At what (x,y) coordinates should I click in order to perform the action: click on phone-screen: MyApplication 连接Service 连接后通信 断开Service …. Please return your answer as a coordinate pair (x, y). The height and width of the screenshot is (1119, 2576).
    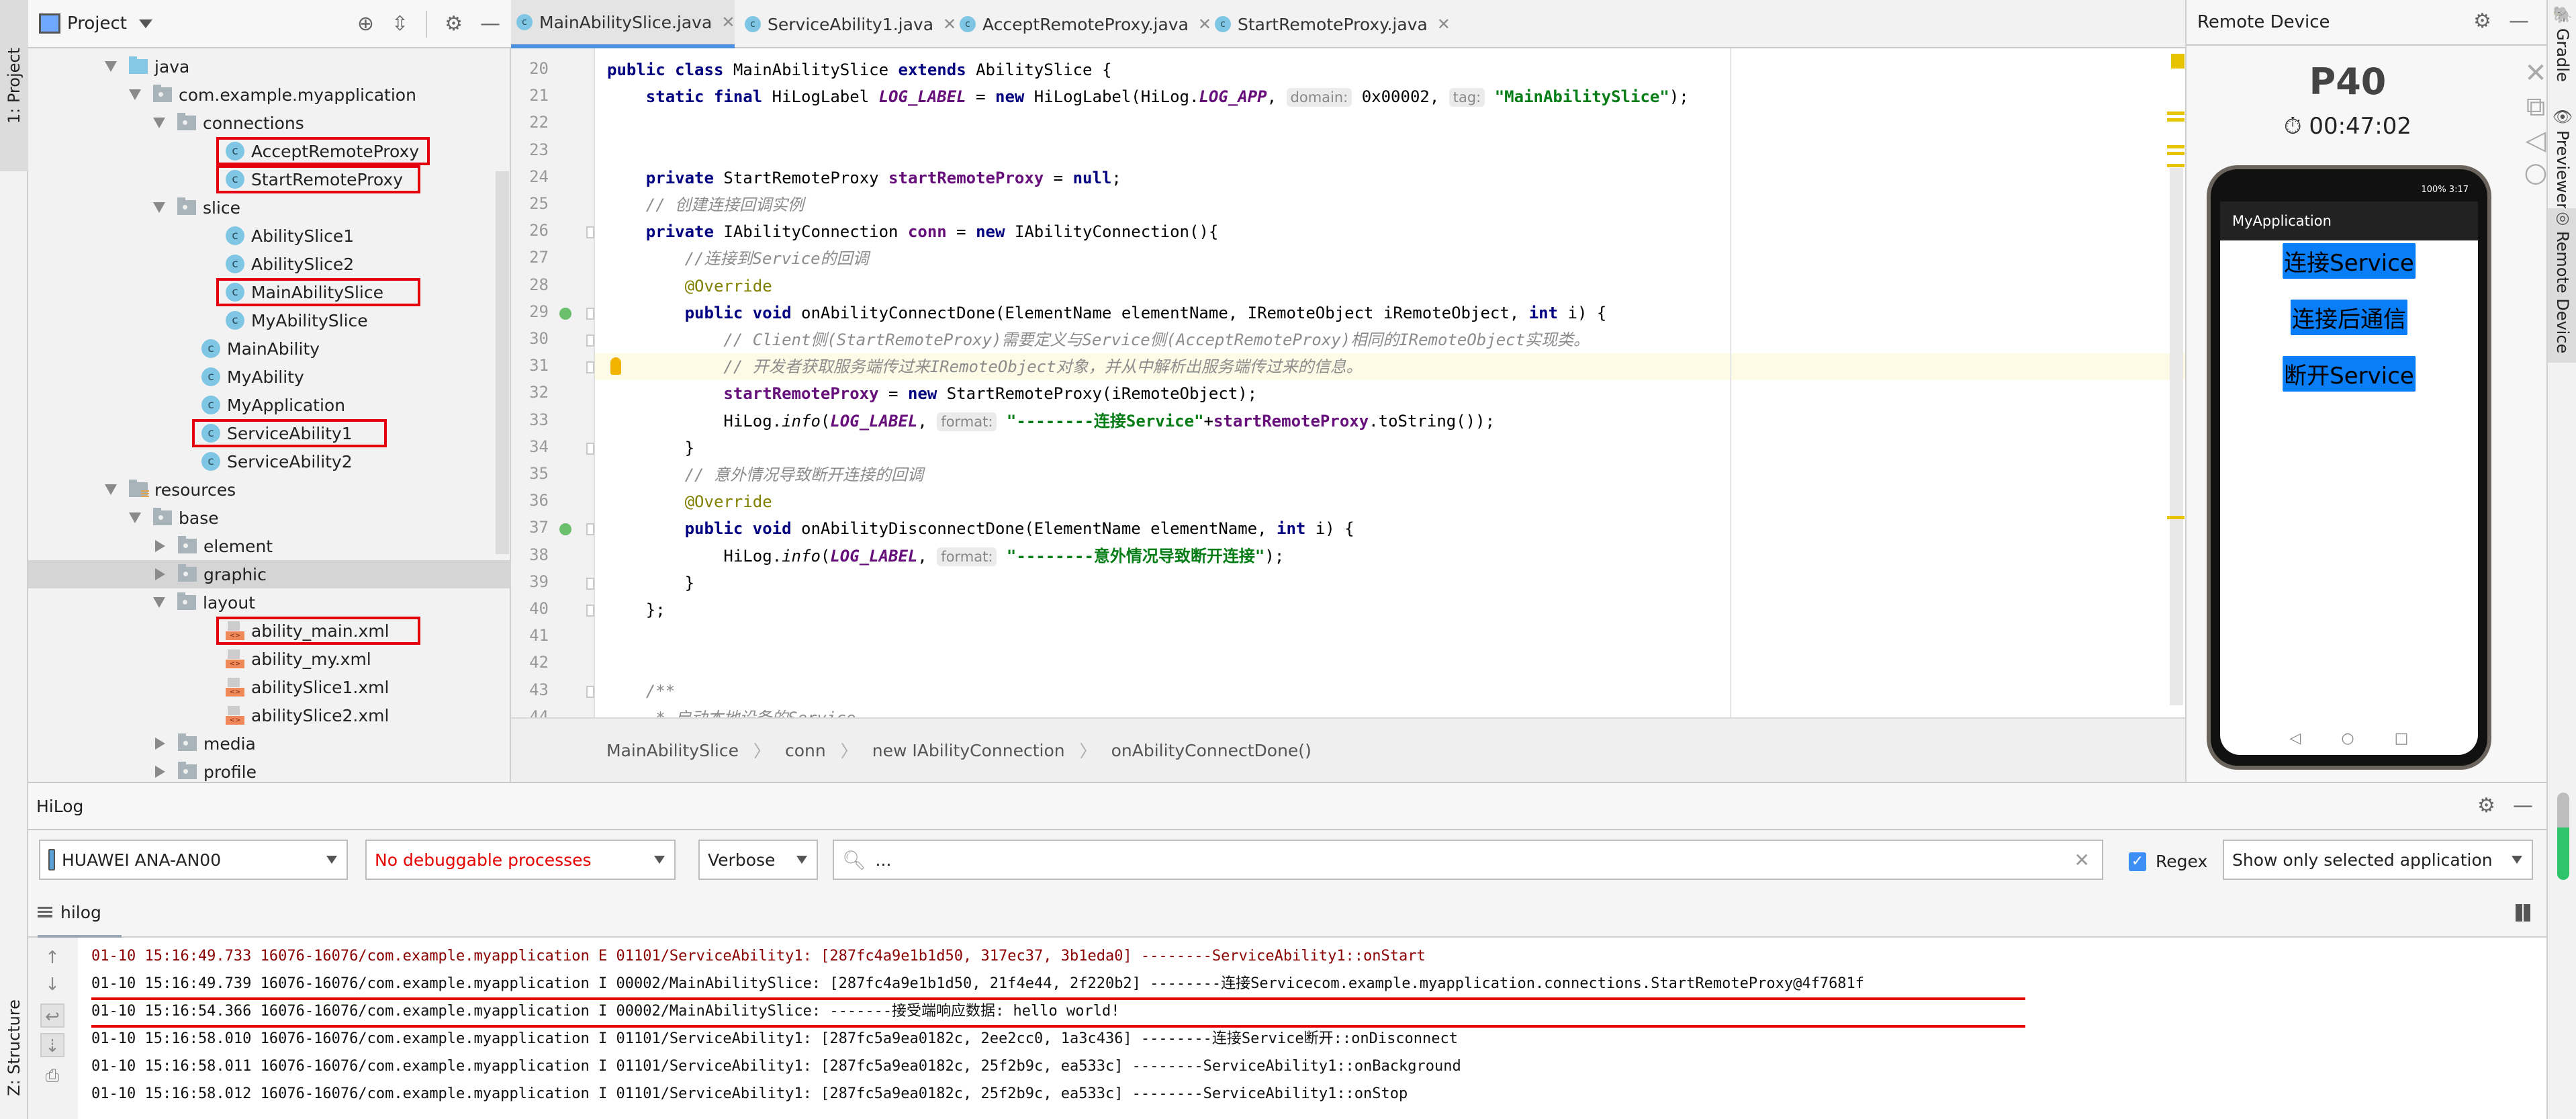
    Looking at the image, I should click on (2349, 479).